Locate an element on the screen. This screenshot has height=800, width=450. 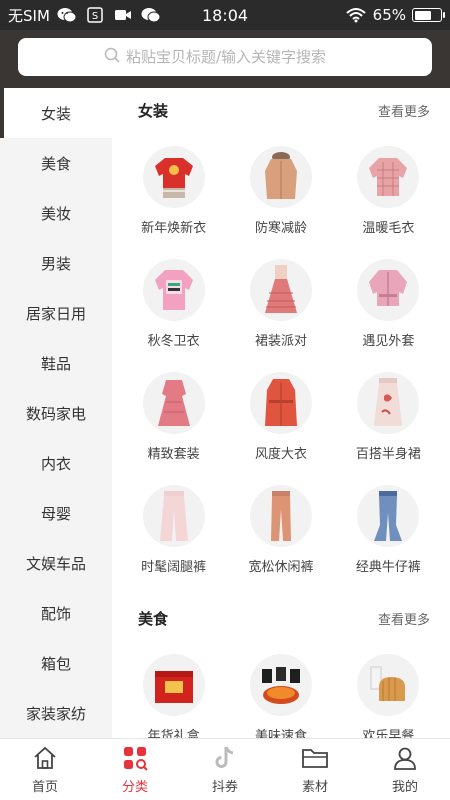
sidebar-item: 文娱车品 is located at coordinates (56, 563).